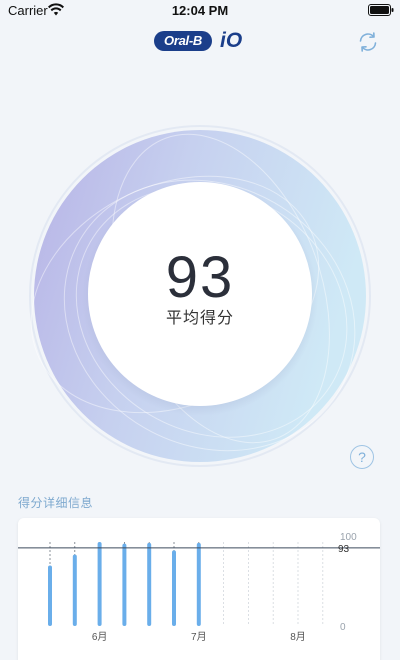 Image resolution: width=400 pixels, height=660 pixels. What do you see at coordinates (381, 10) in the screenshot?
I see `battery-icon` at bounding box center [381, 10].